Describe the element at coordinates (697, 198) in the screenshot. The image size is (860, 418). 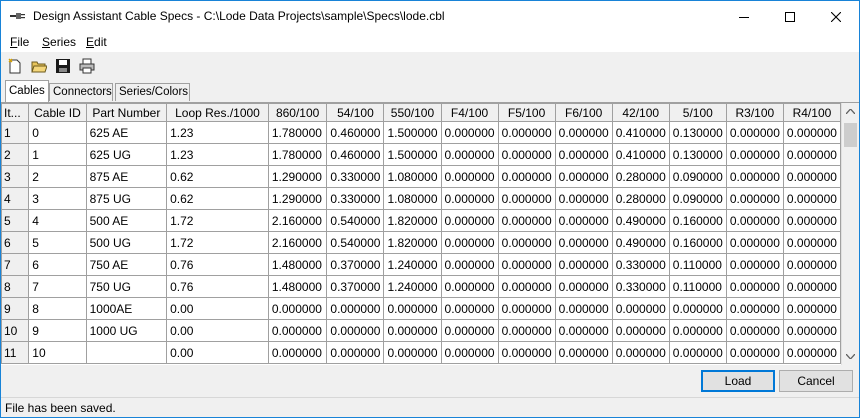
I see `table-cell: 0.090000` at that location.